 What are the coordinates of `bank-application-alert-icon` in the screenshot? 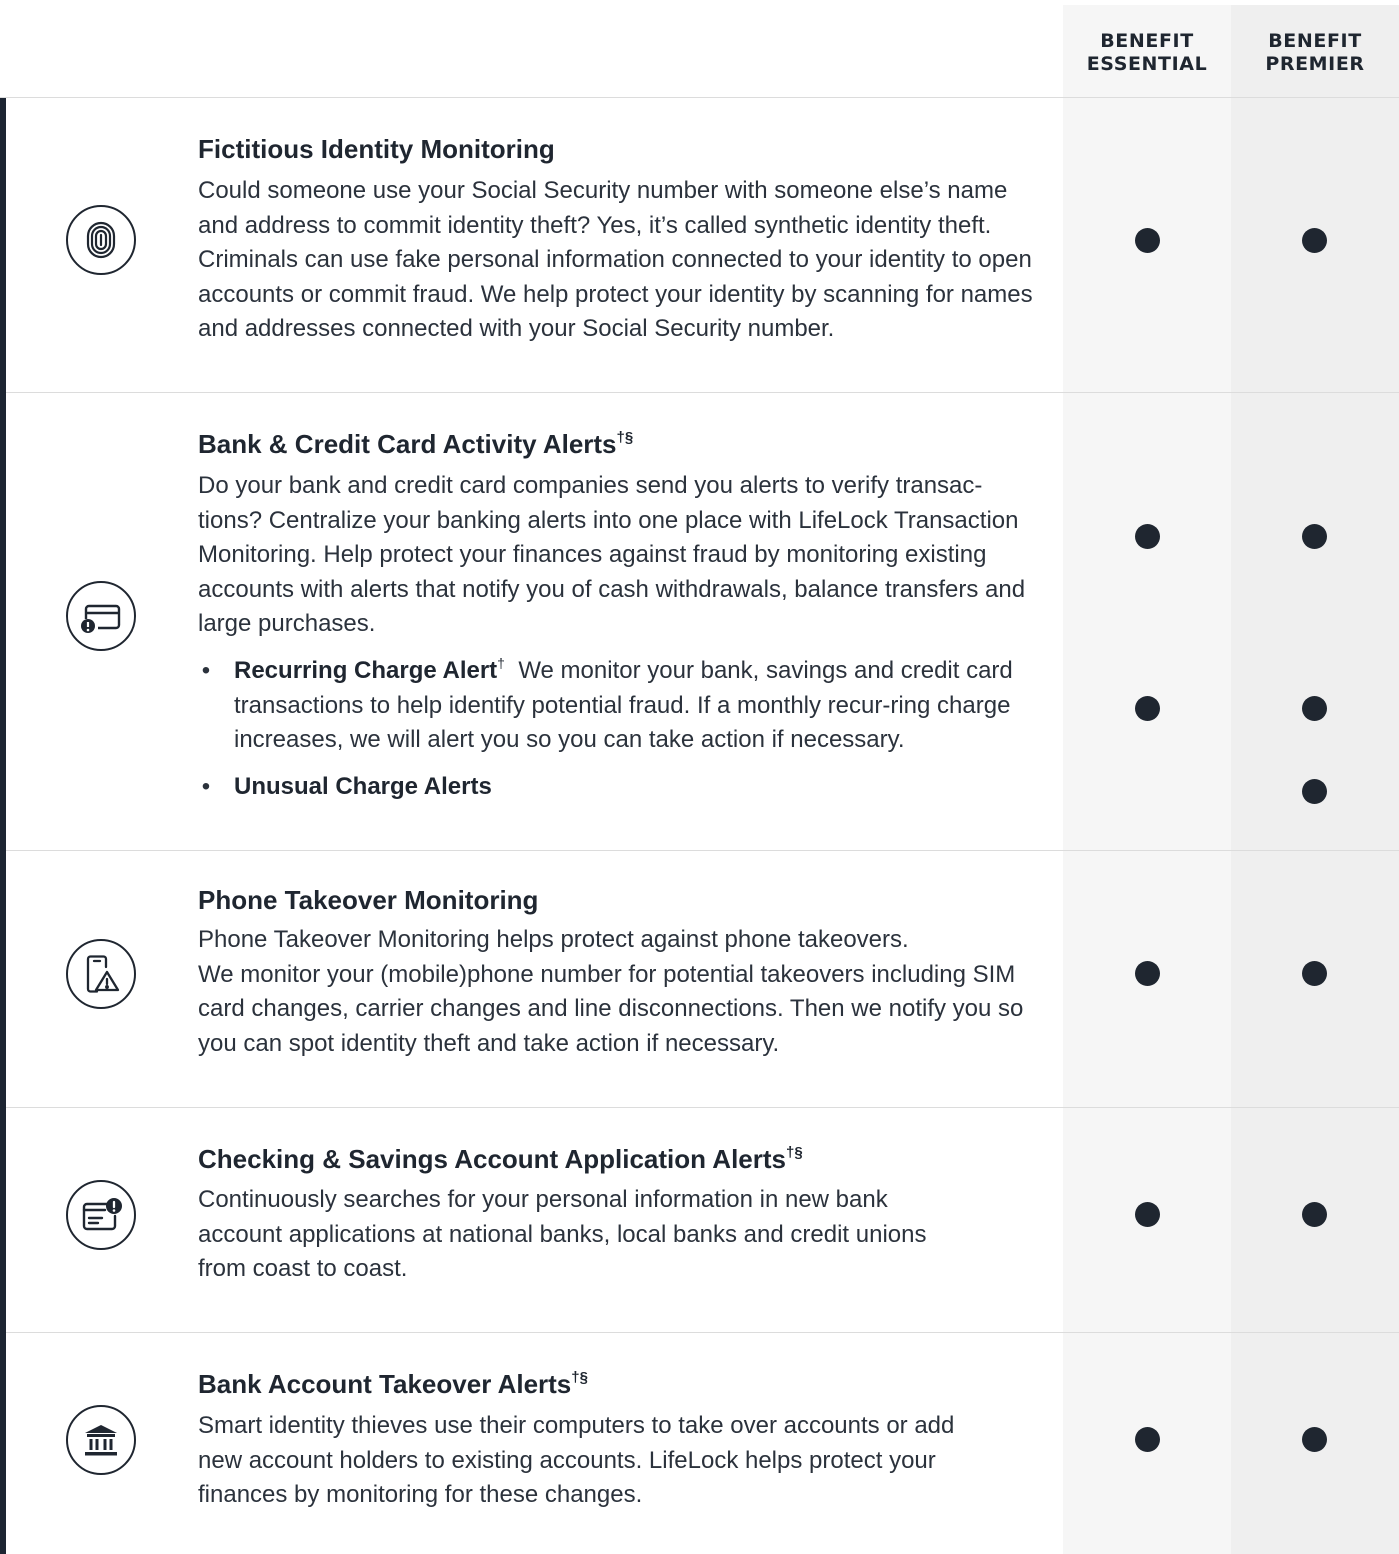 It's located at (101, 1215).